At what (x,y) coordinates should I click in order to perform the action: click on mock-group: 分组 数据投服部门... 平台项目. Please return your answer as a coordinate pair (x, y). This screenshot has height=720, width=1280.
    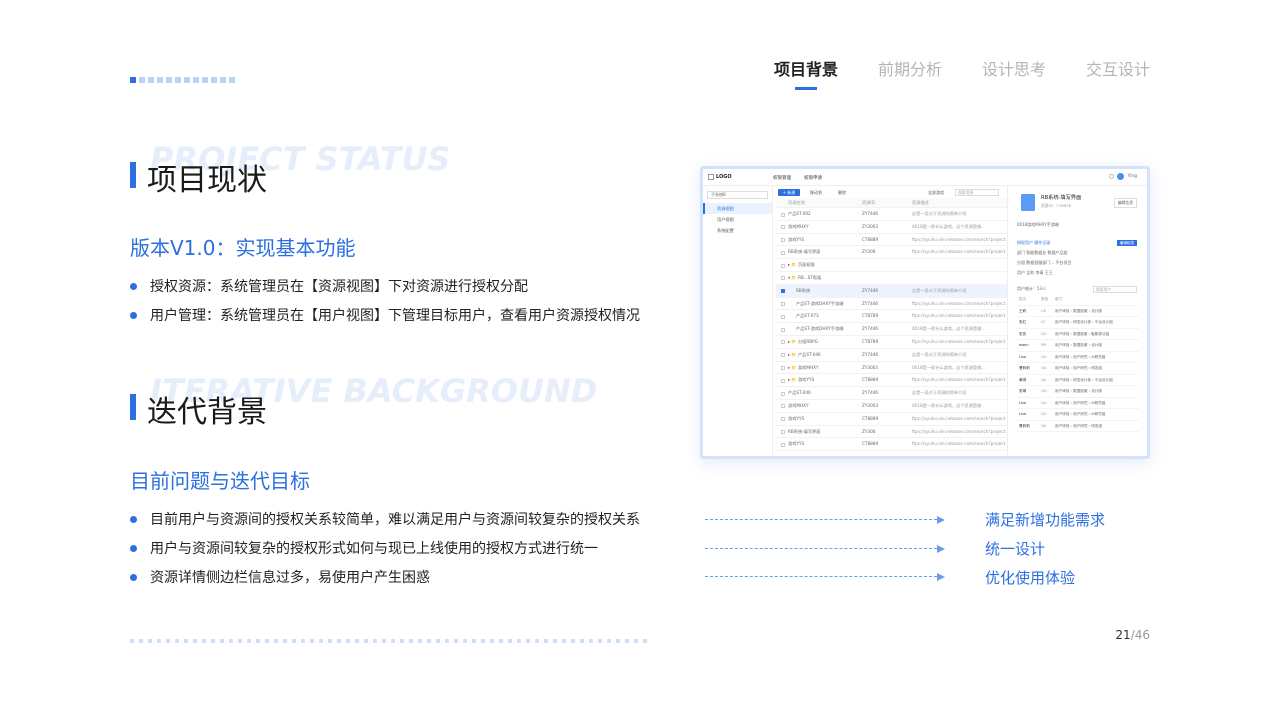
    Looking at the image, I should click on (1044, 262).